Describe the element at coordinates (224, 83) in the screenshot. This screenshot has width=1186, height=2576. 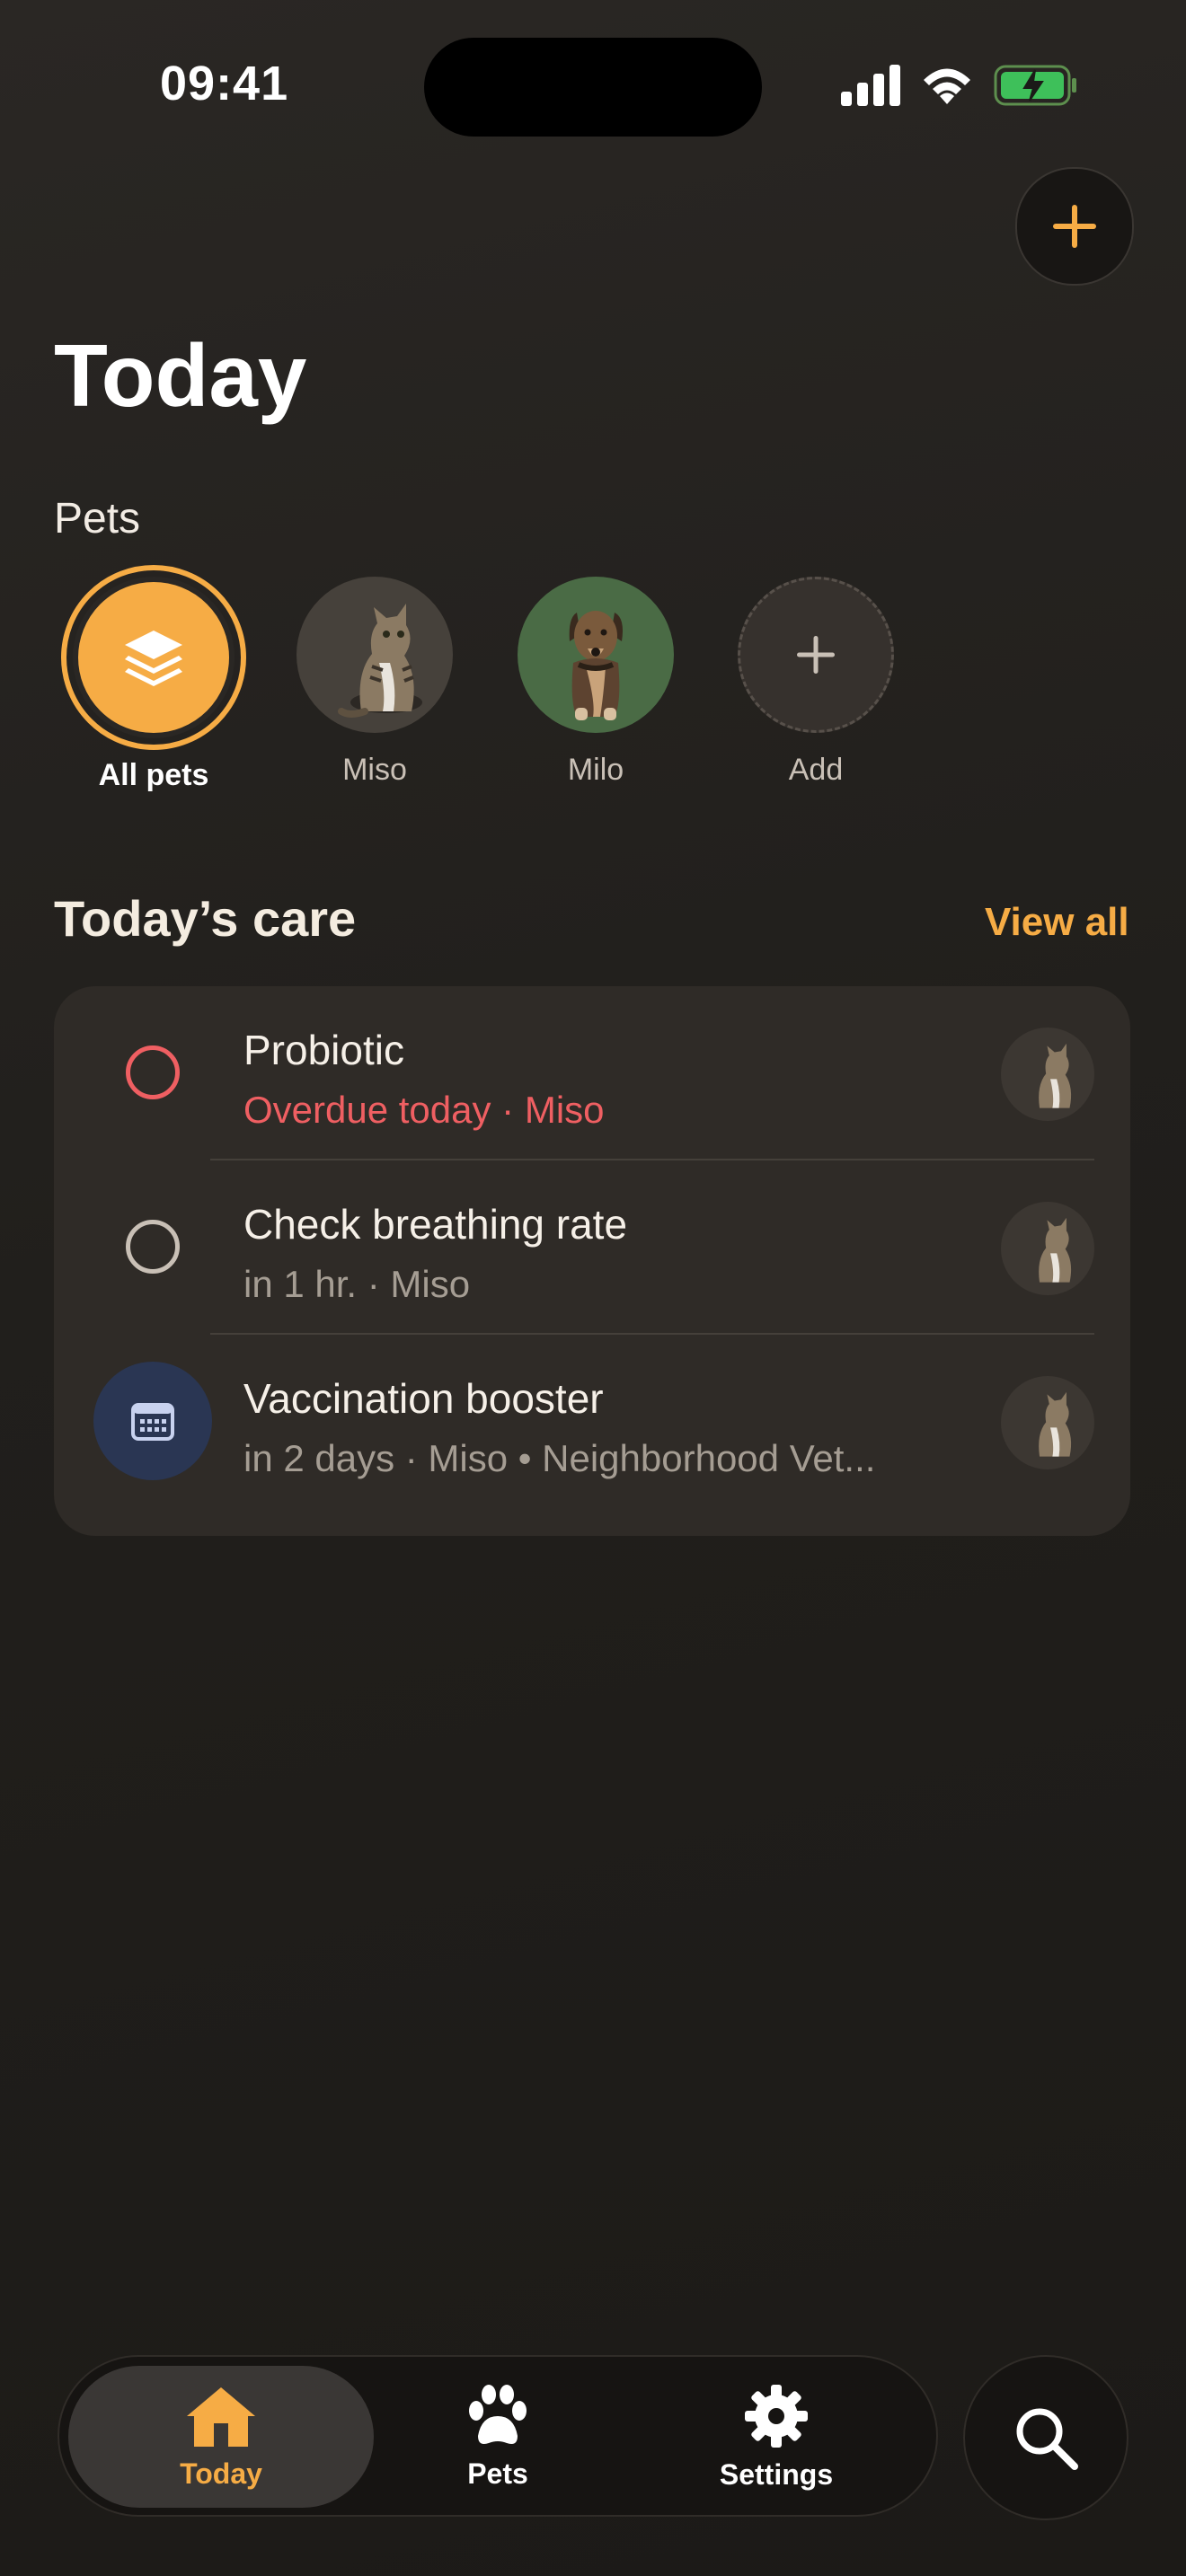
I see `status-time: 09:41` at that location.